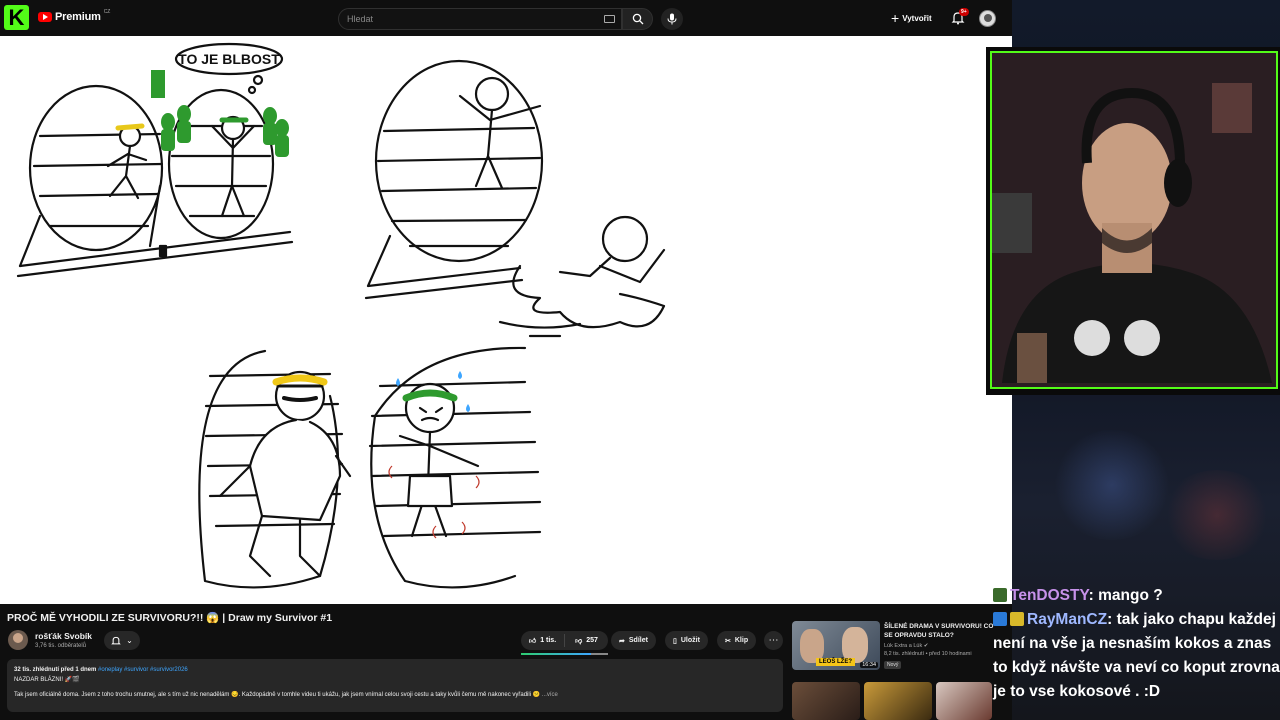 This screenshot has height=720, width=1280. What do you see at coordinates (579, 641) in the screenshot?
I see `thumb-down-icon: 👎︎` at bounding box center [579, 641].